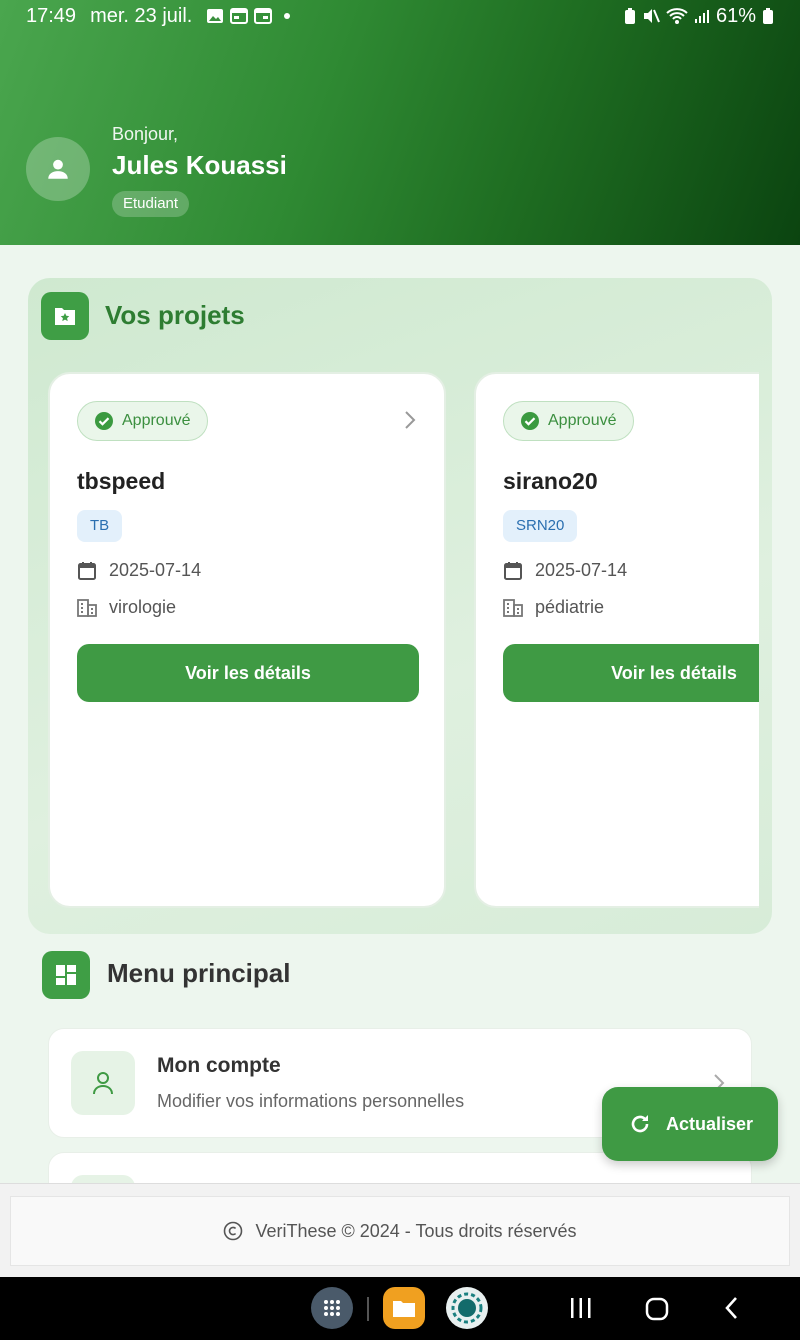  I want to click on project-department: pédiatrie, so click(553, 607).